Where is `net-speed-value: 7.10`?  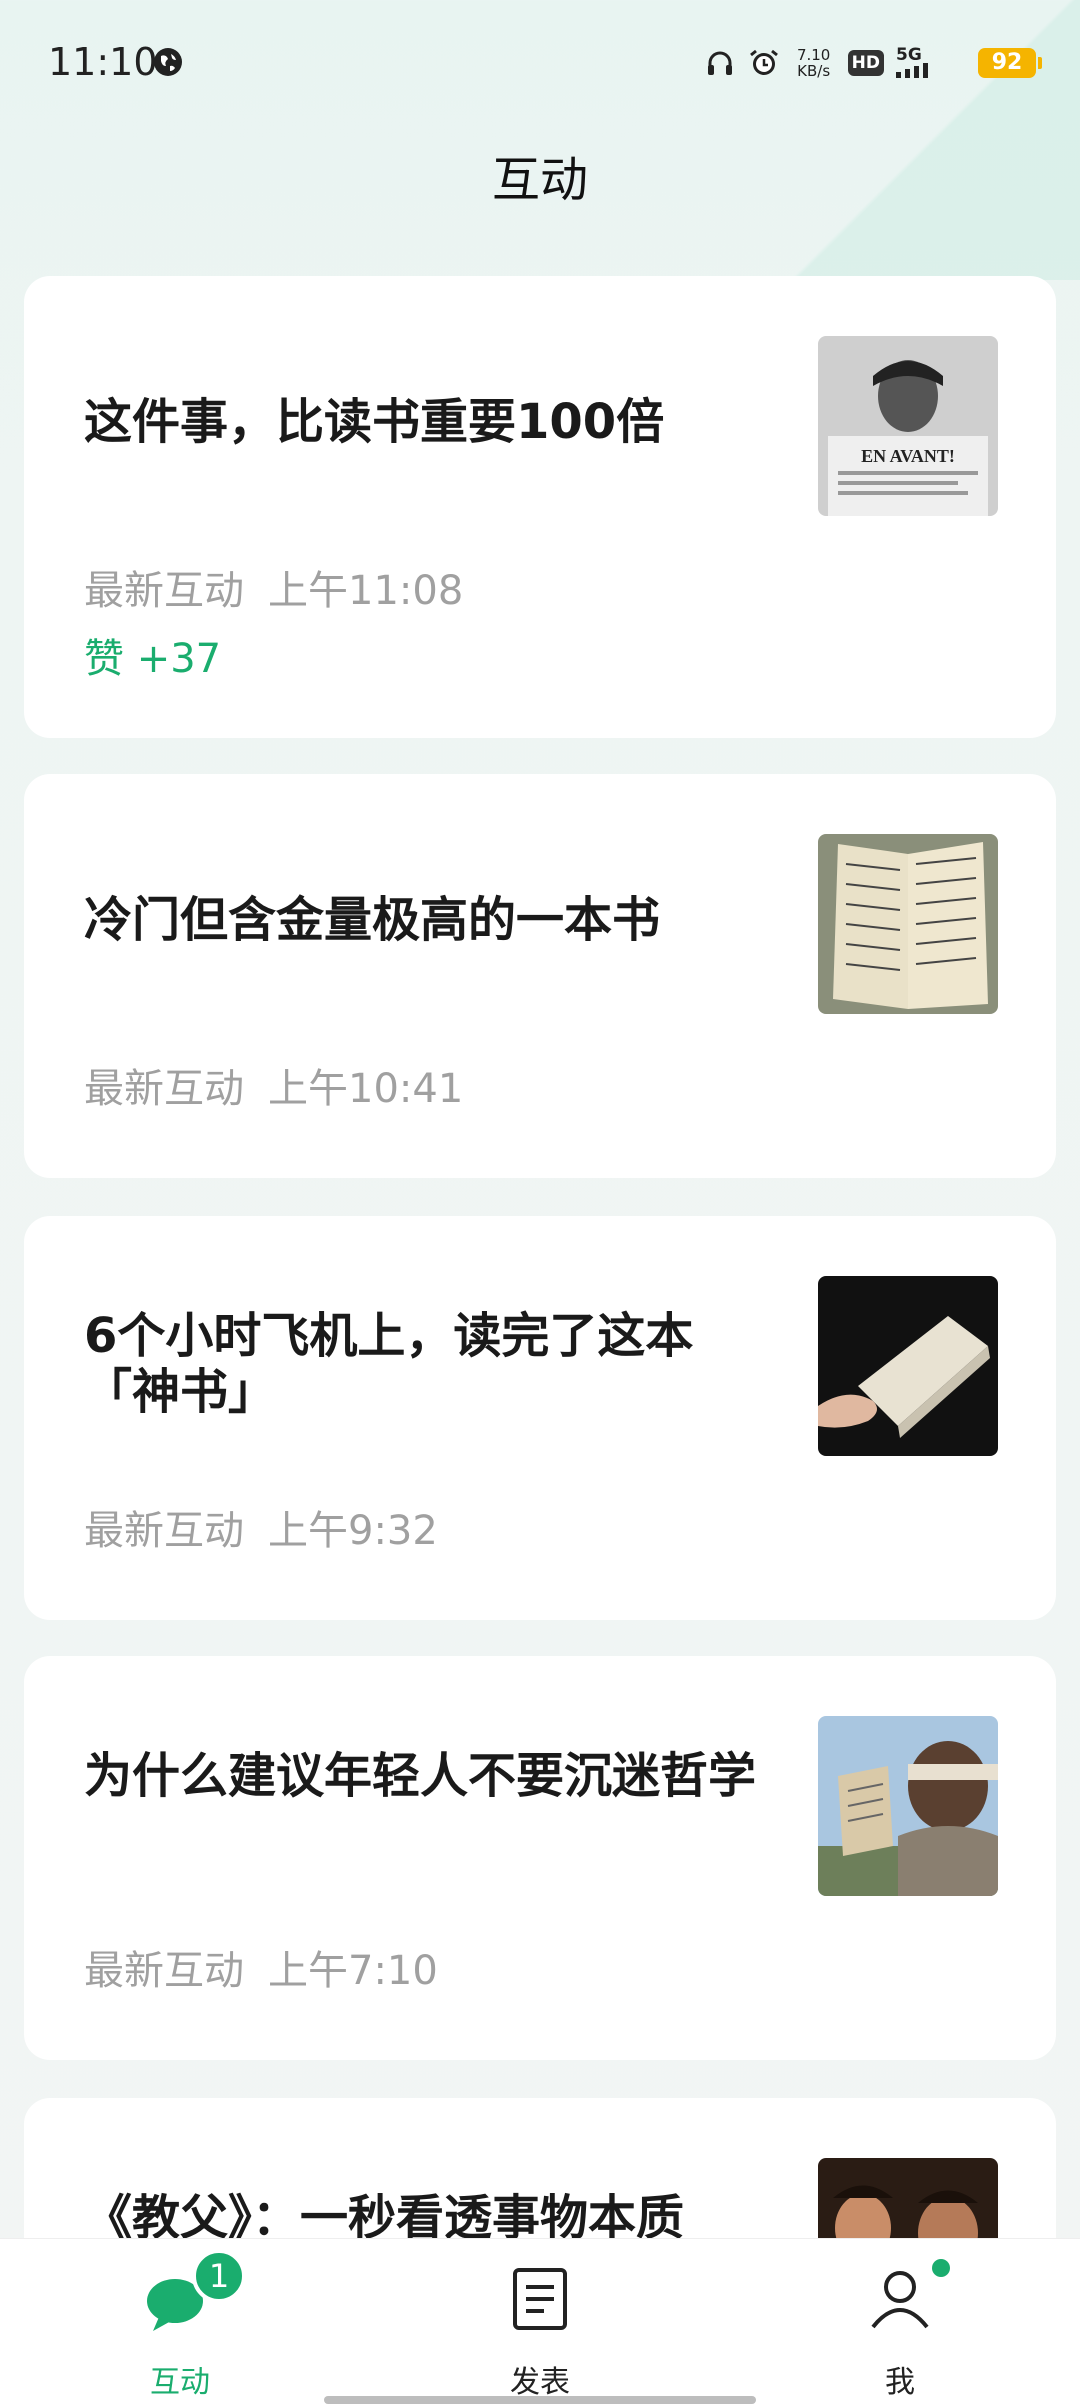
net-speed-value: 7.10 is located at coordinates (813, 55).